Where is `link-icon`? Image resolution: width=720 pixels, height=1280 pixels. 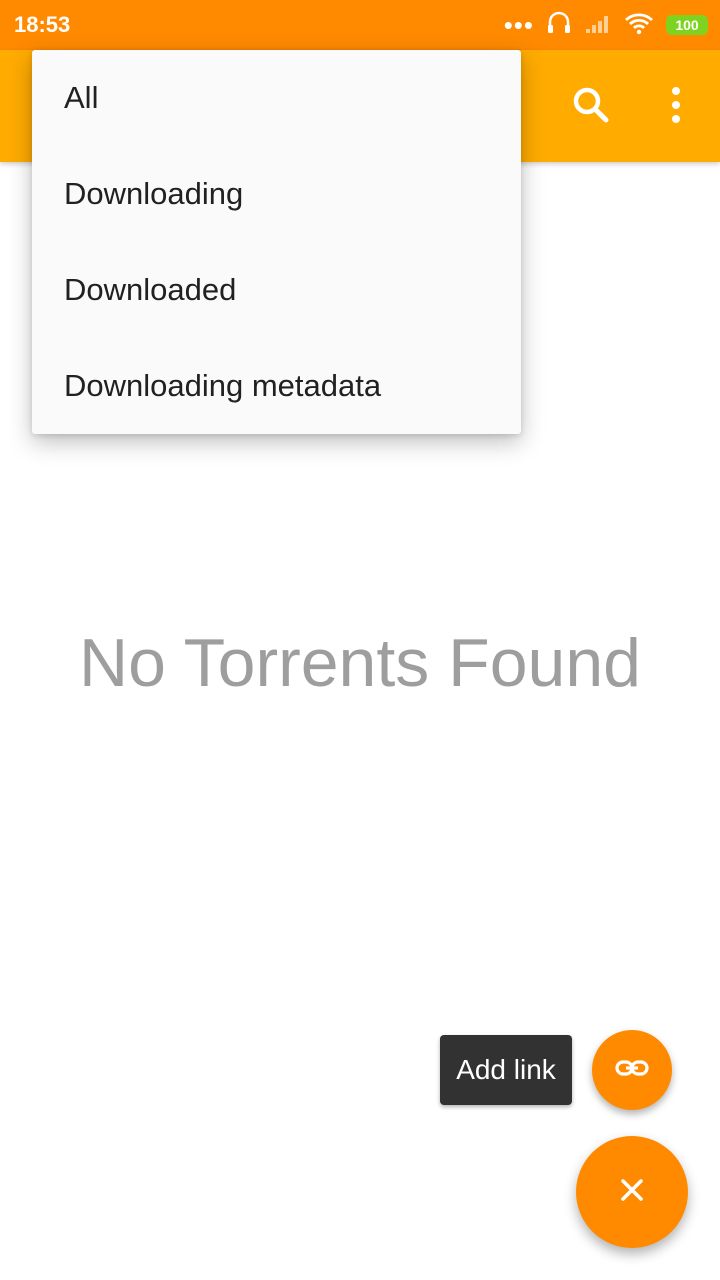
link-icon is located at coordinates (632, 1070).